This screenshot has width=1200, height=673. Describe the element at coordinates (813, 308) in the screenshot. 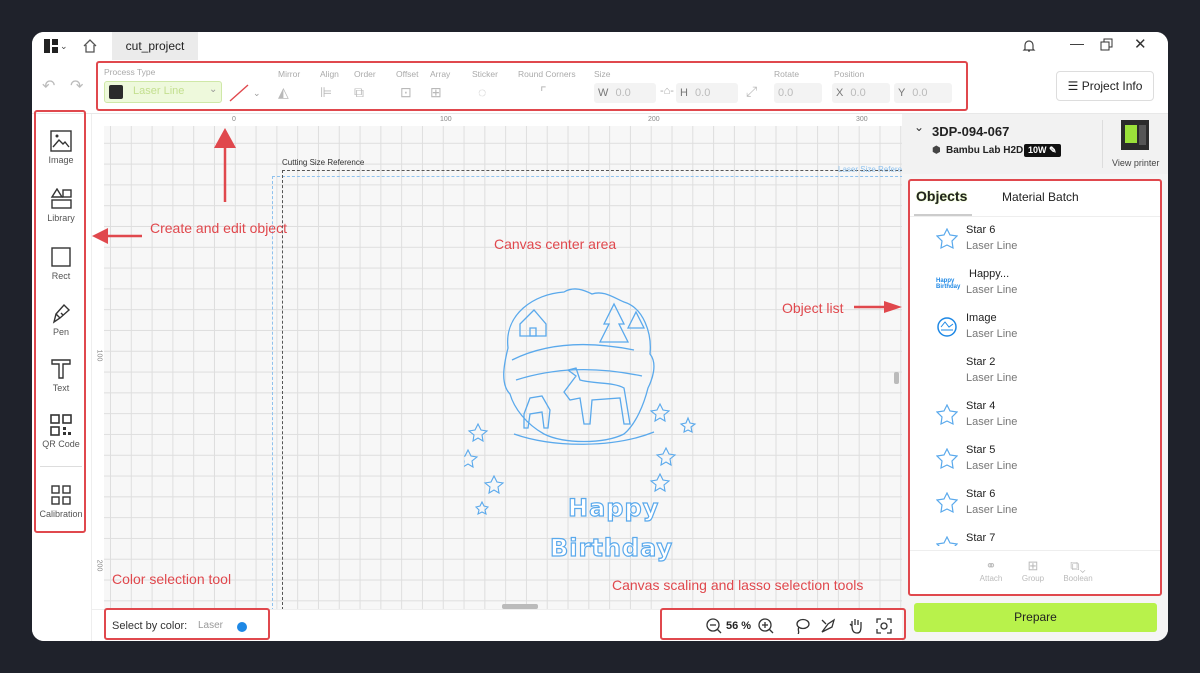

I see `annotation-object-list: Object list` at that location.